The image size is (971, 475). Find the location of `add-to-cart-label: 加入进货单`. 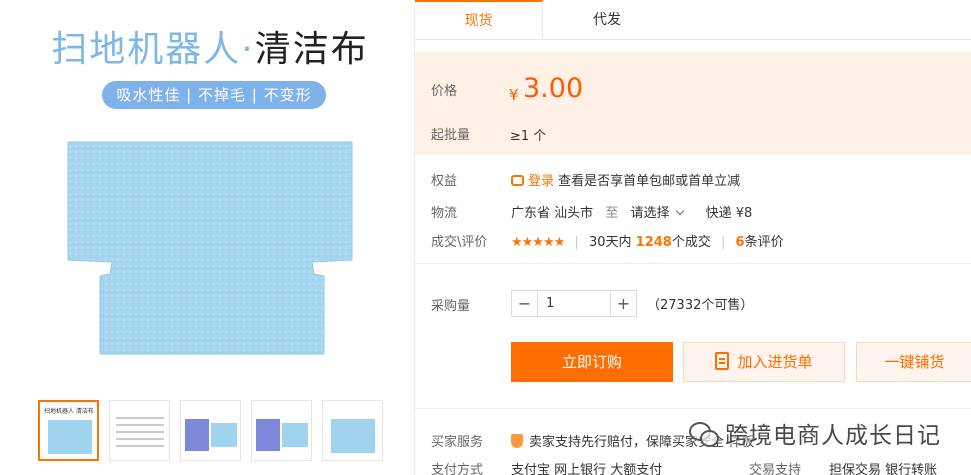

add-to-cart-label: 加入进货单 is located at coordinates (775, 362).